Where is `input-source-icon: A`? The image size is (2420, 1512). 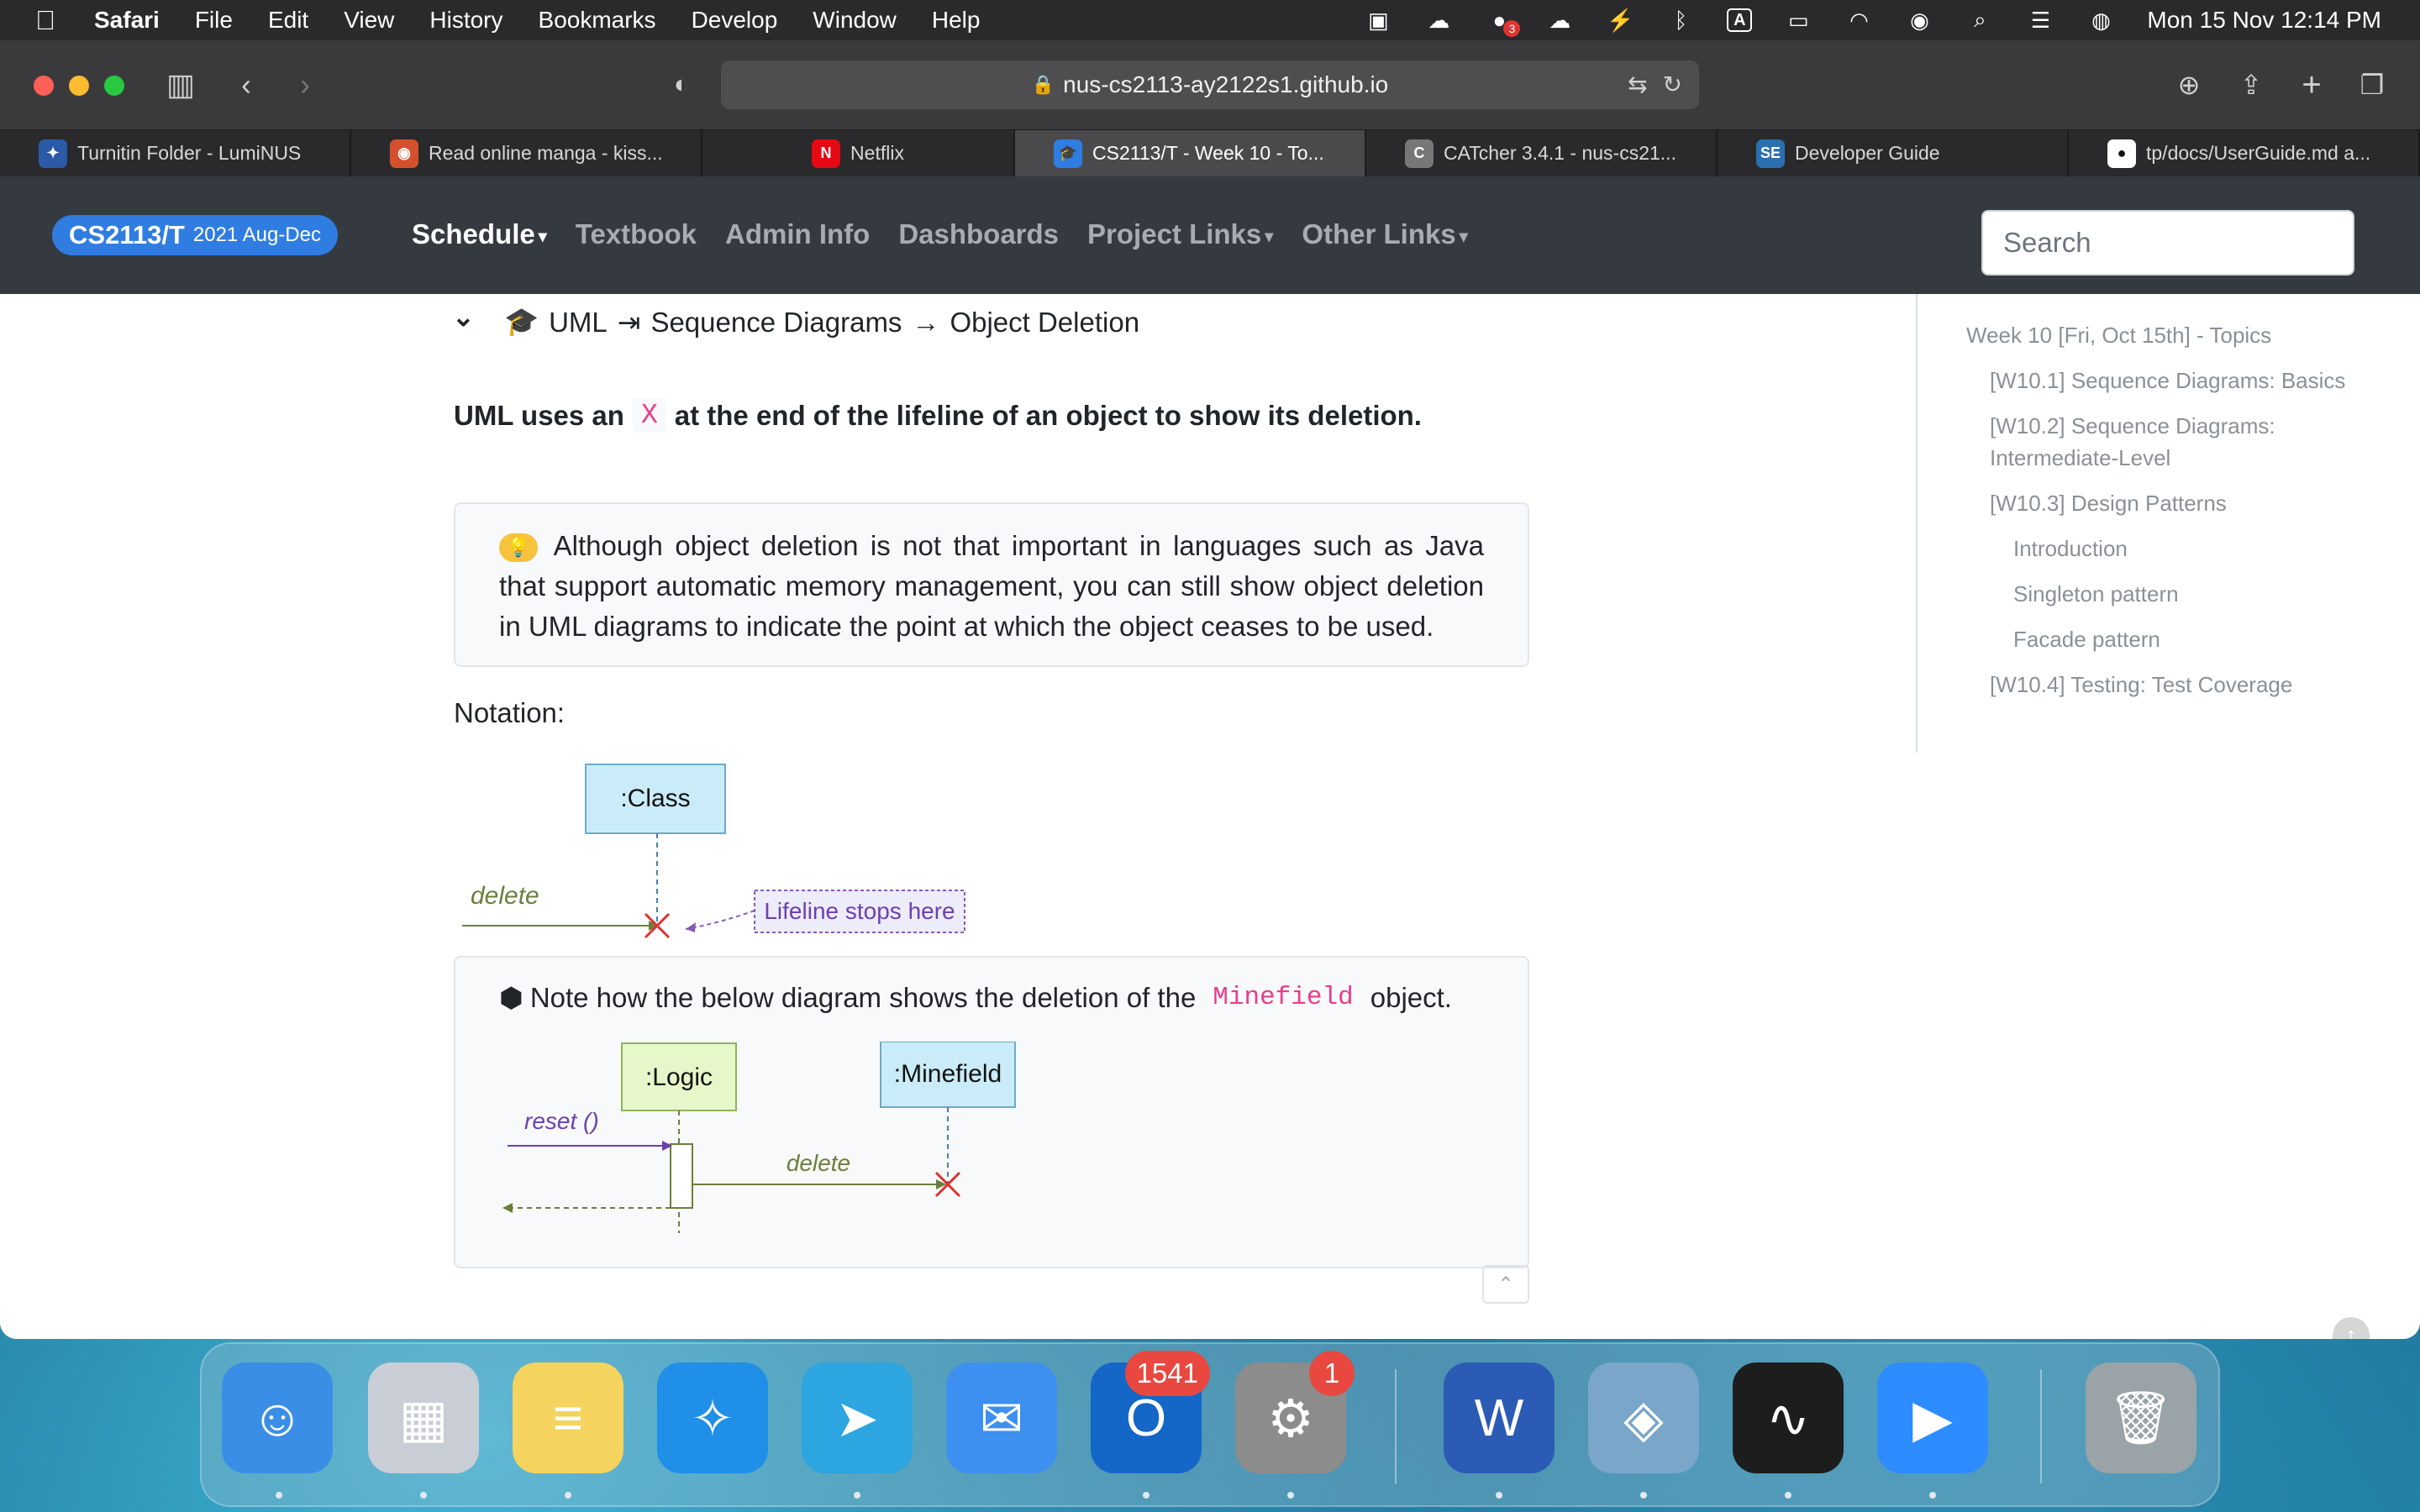
input-source-icon: A is located at coordinates (1740, 20).